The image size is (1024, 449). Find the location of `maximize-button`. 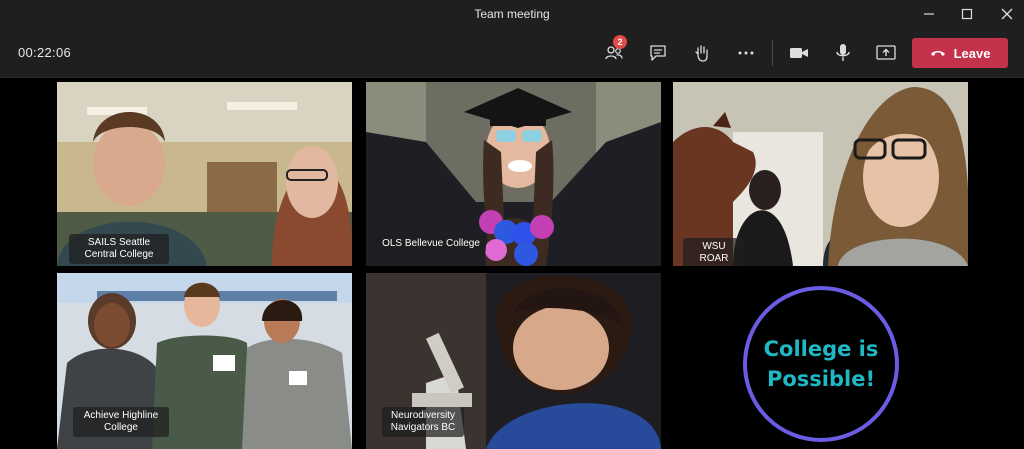

maximize-button is located at coordinates (967, 14).